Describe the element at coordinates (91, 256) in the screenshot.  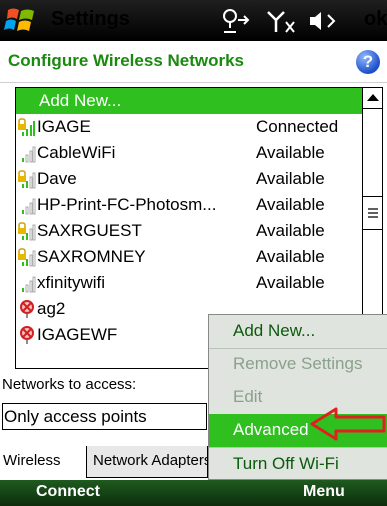
I see `network-name: SAXROMNEY` at that location.